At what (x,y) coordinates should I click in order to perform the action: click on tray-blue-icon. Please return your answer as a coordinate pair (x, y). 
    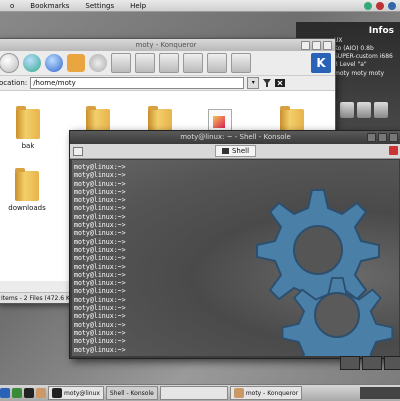
    Looking at the image, I should click on (392, 5).